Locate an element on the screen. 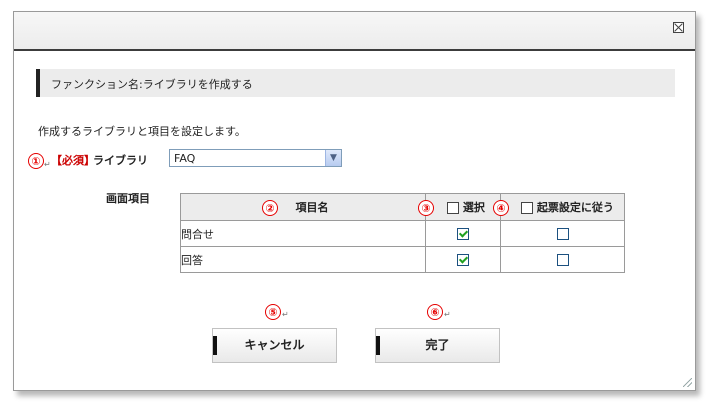  done-button: 完了 is located at coordinates (437, 345).